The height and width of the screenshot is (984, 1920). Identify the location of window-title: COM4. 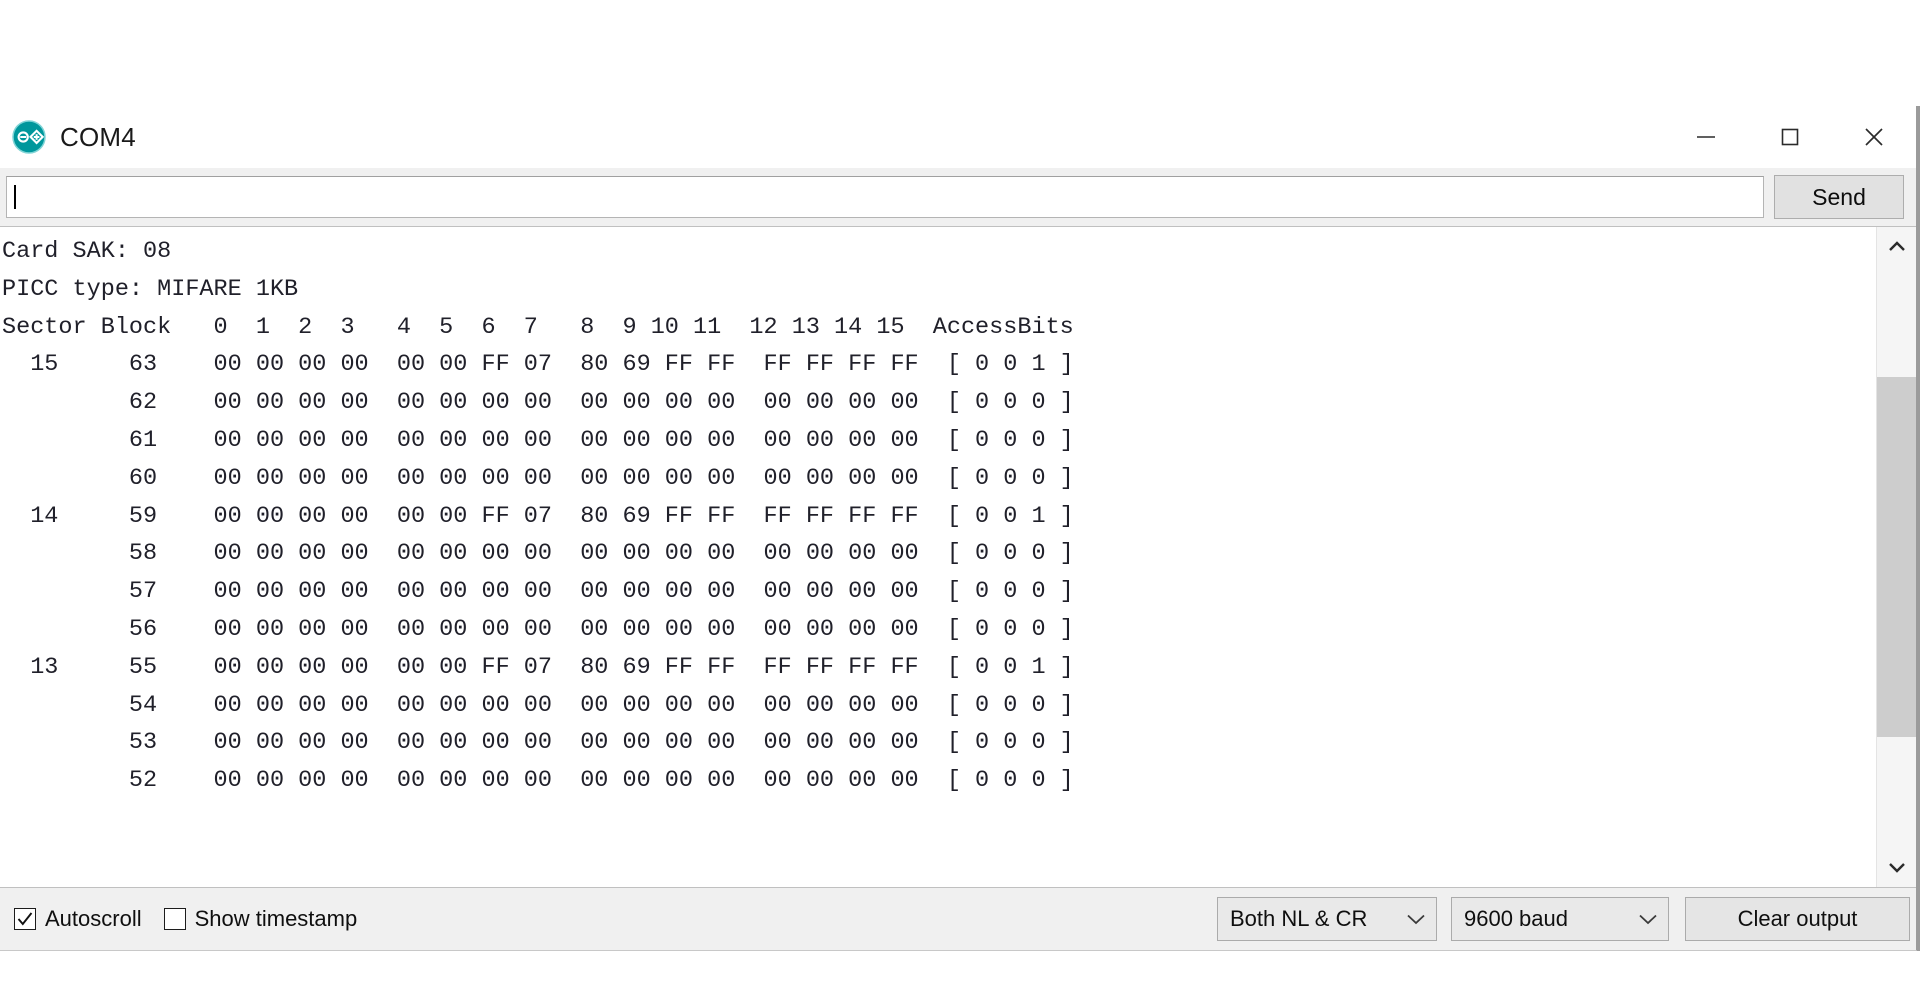
(98, 136).